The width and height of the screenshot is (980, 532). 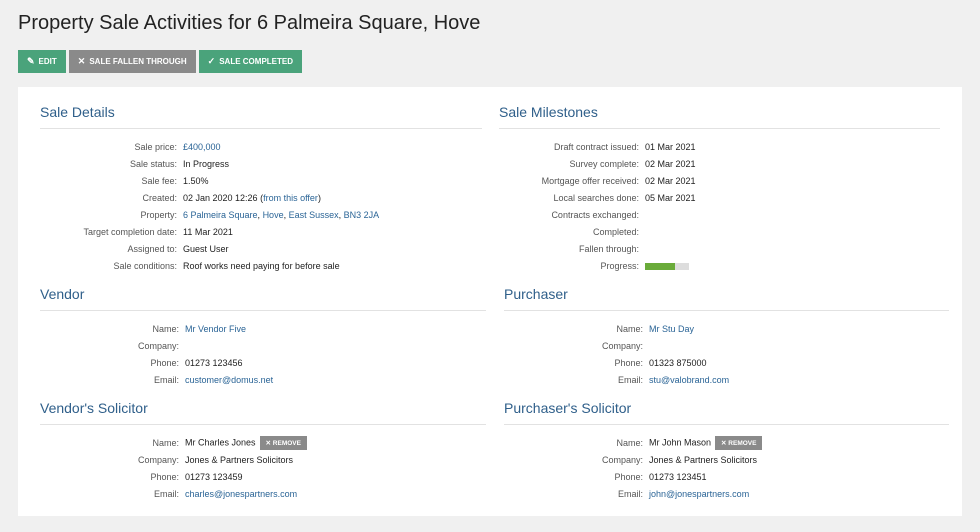 What do you see at coordinates (670, 163) in the screenshot?
I see `survey-complete-value: 02 Mar 2021` at bounding box center [670, 163].